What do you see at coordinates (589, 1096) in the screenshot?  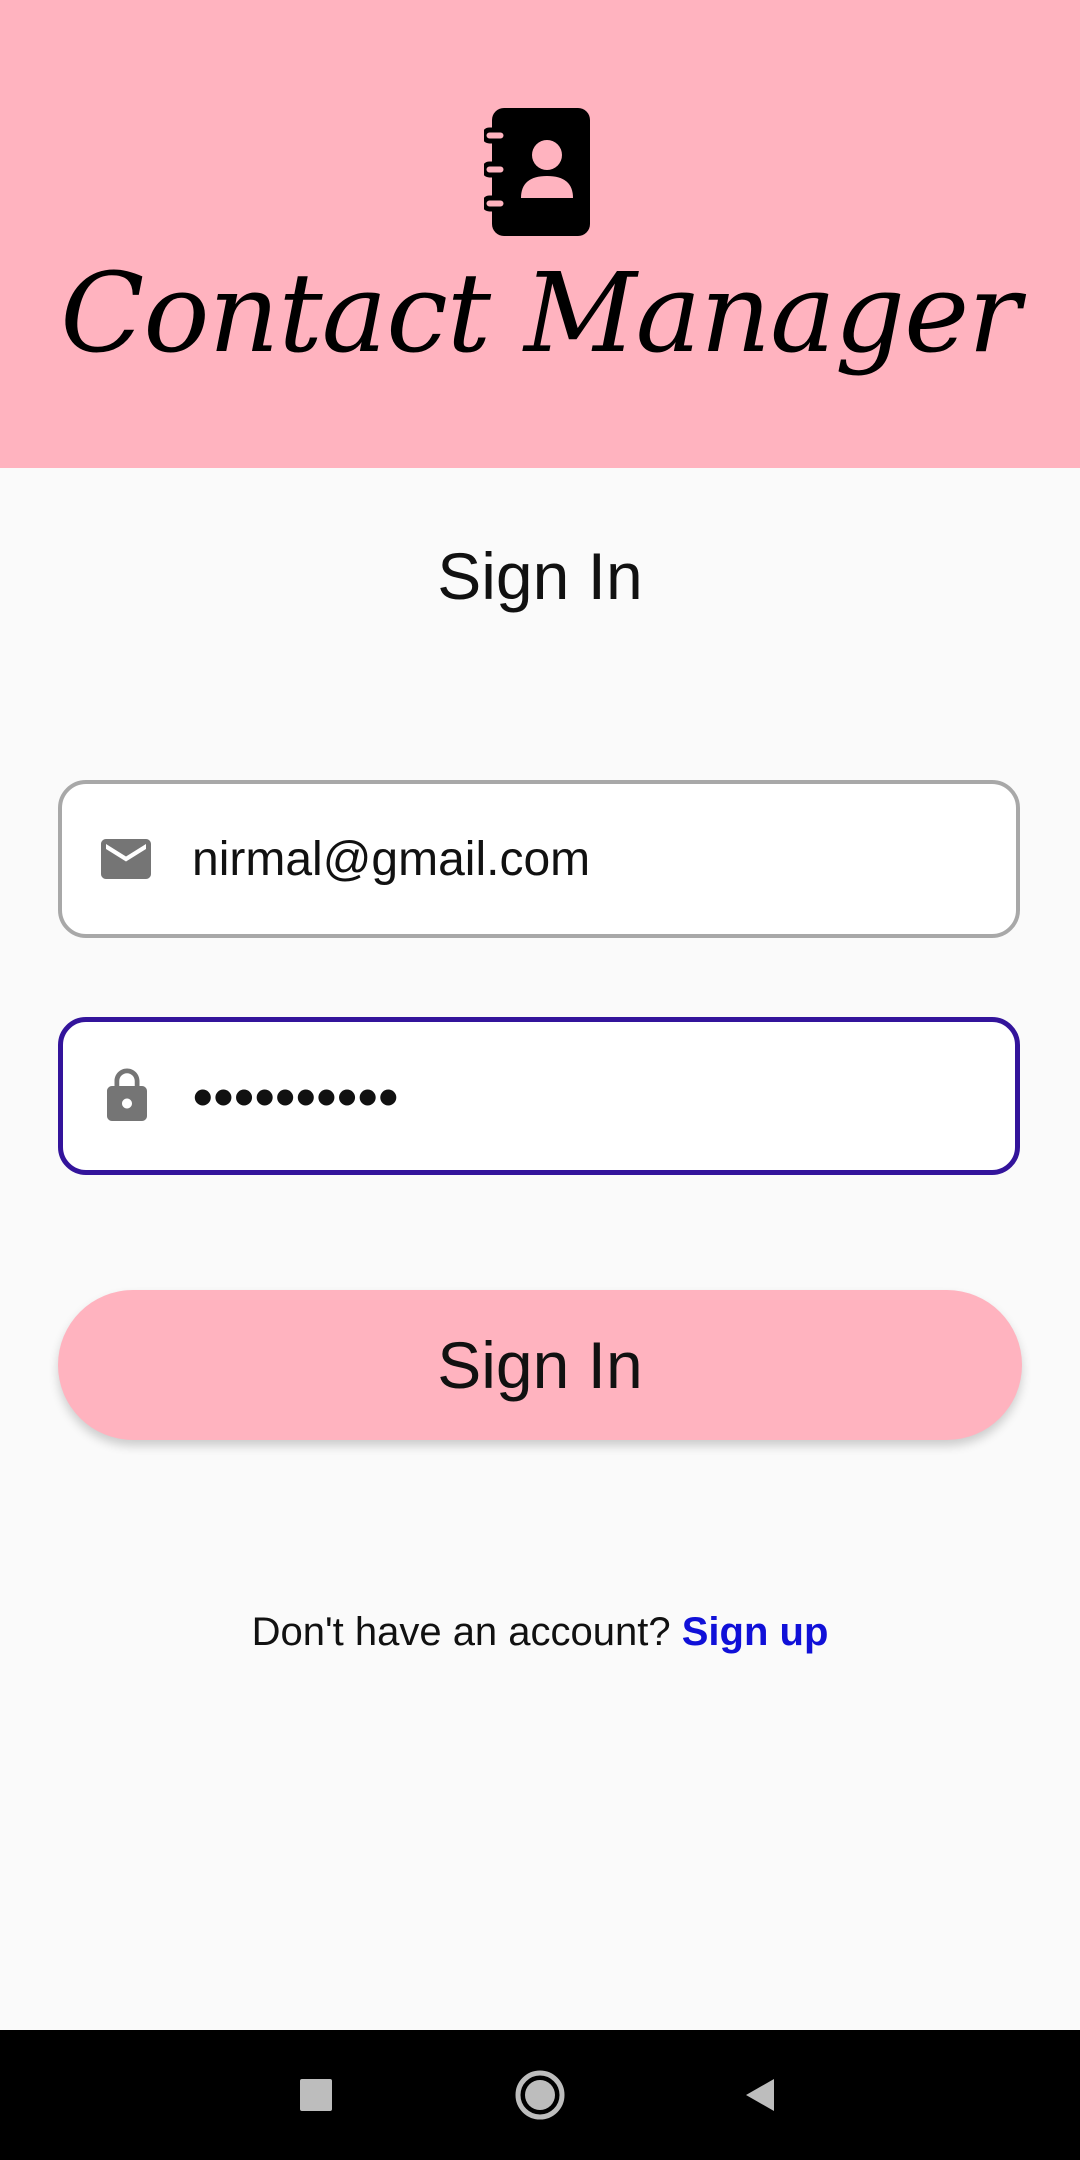 I see `password-value: ••••••••••` at bounding box center [589, 1096].